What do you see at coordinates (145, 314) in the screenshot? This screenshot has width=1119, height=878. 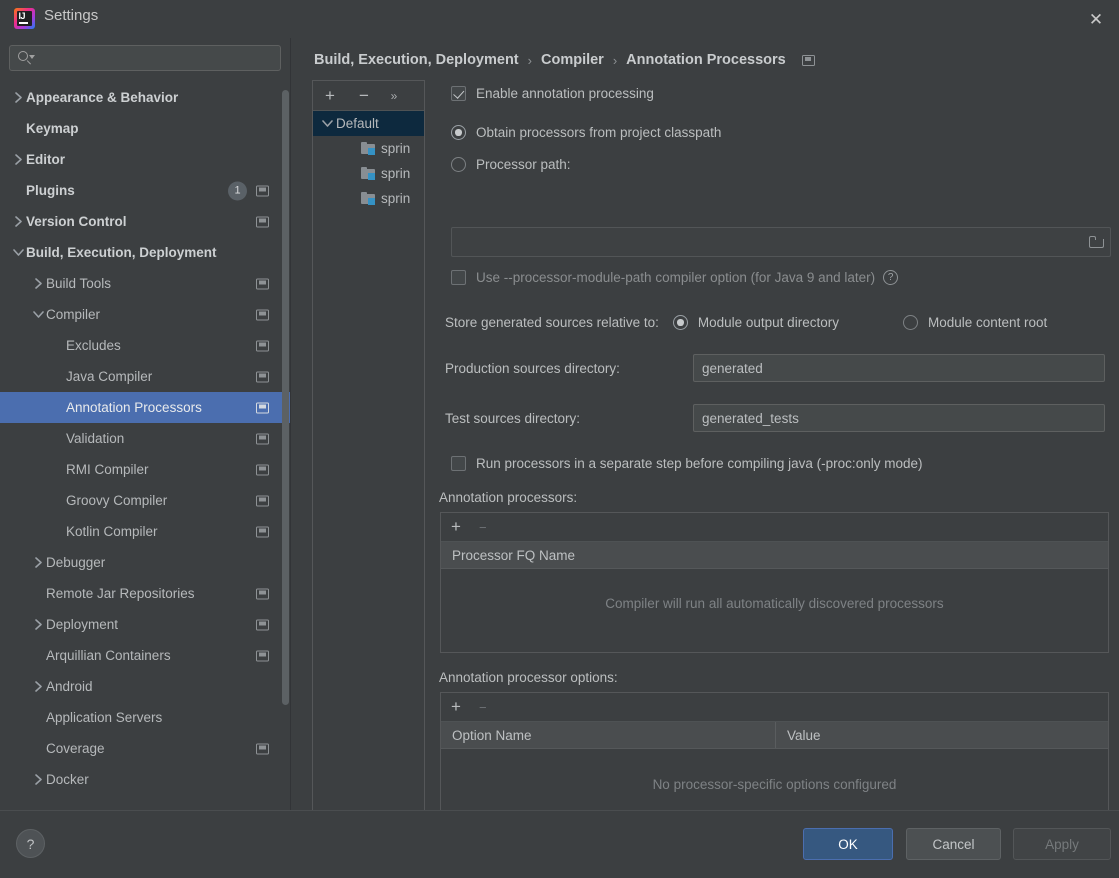 I see `sidebar-item-compiler: Compiler` at bounding box center [145, 314].